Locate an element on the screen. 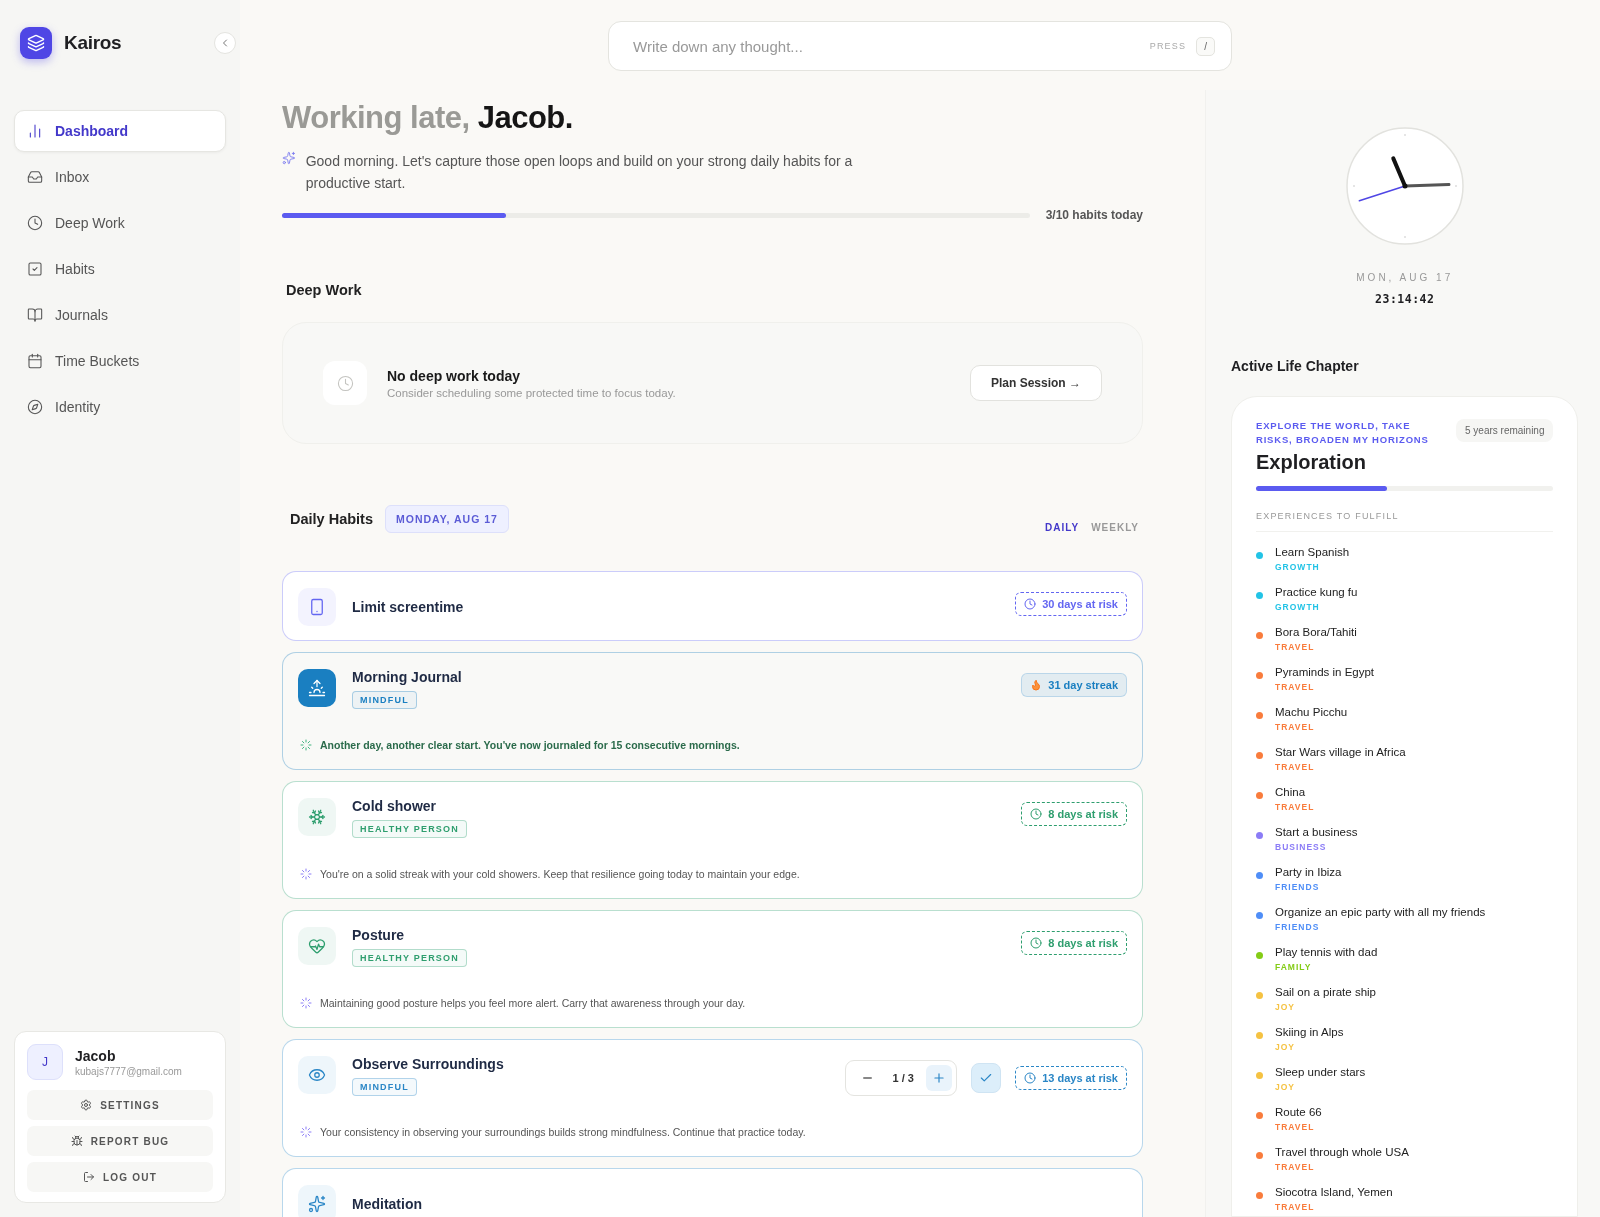 The width and height of the screenshot is (1600, 1217). habit-note: Your consistency in observing your surroundings builds strong mindfulness. Continue that practice today. is located at coordinates (563, 1132).